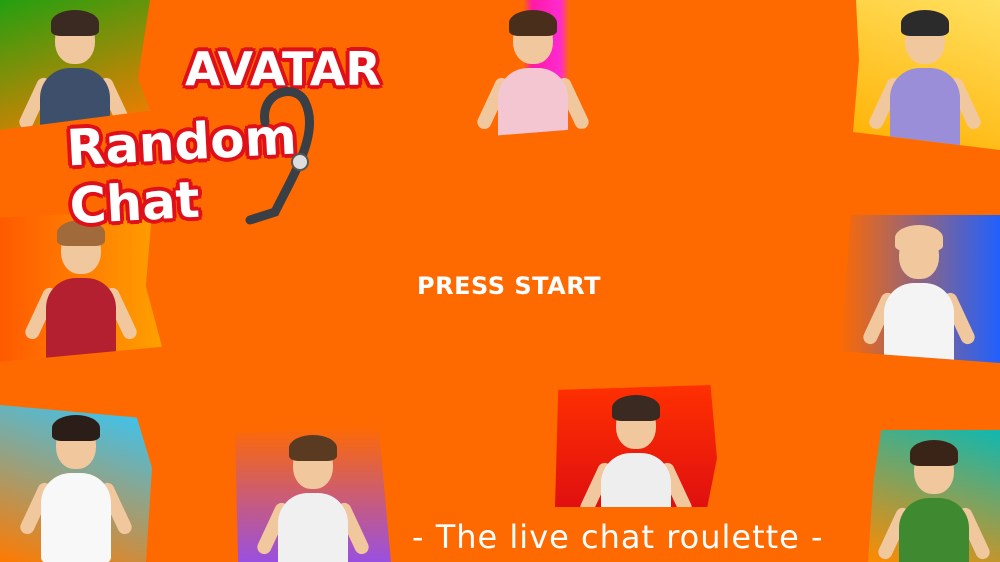 Image resolution: width=1000 pixels, height=562 pixels. I want to click on avatar-panel-bottom-right, so click(934, 496).